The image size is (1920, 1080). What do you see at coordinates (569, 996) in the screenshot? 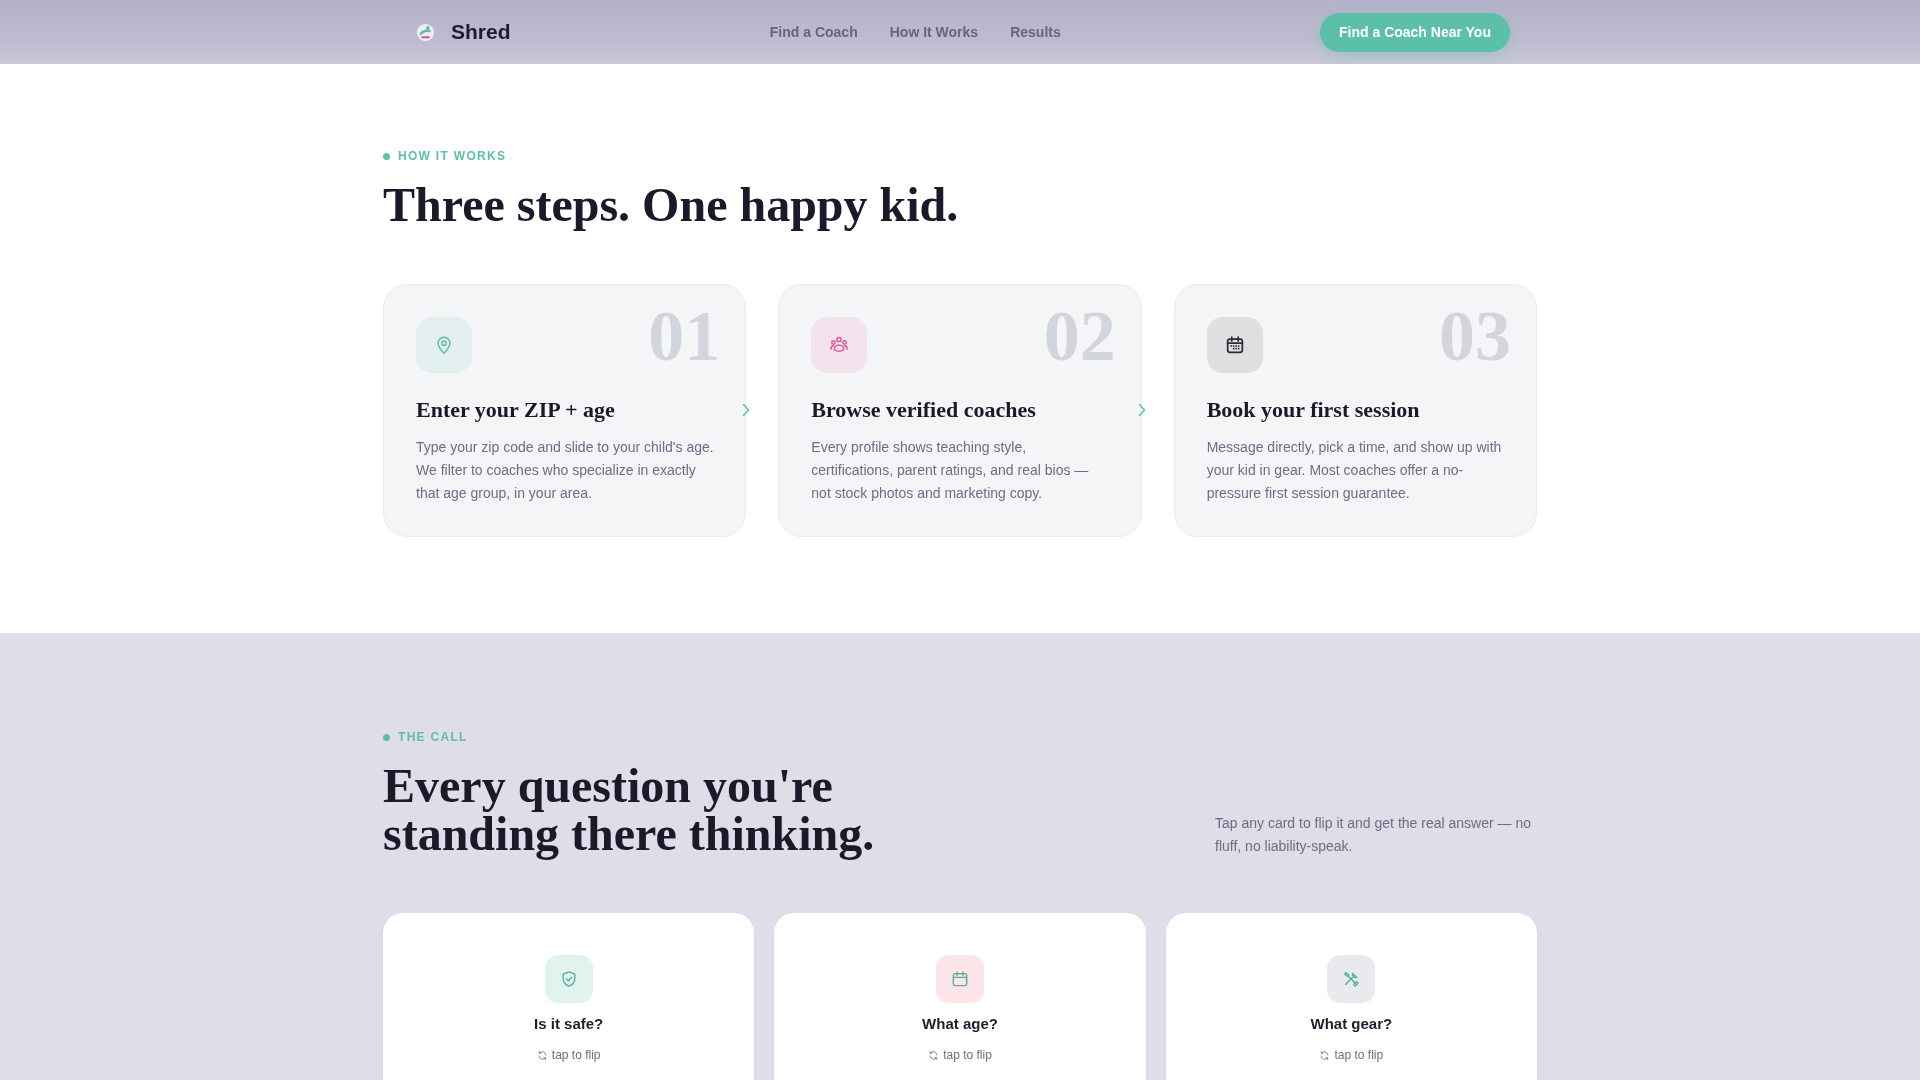
I see `flip-card: Is it safe? tap to flip` at bounding box center [569, 996].